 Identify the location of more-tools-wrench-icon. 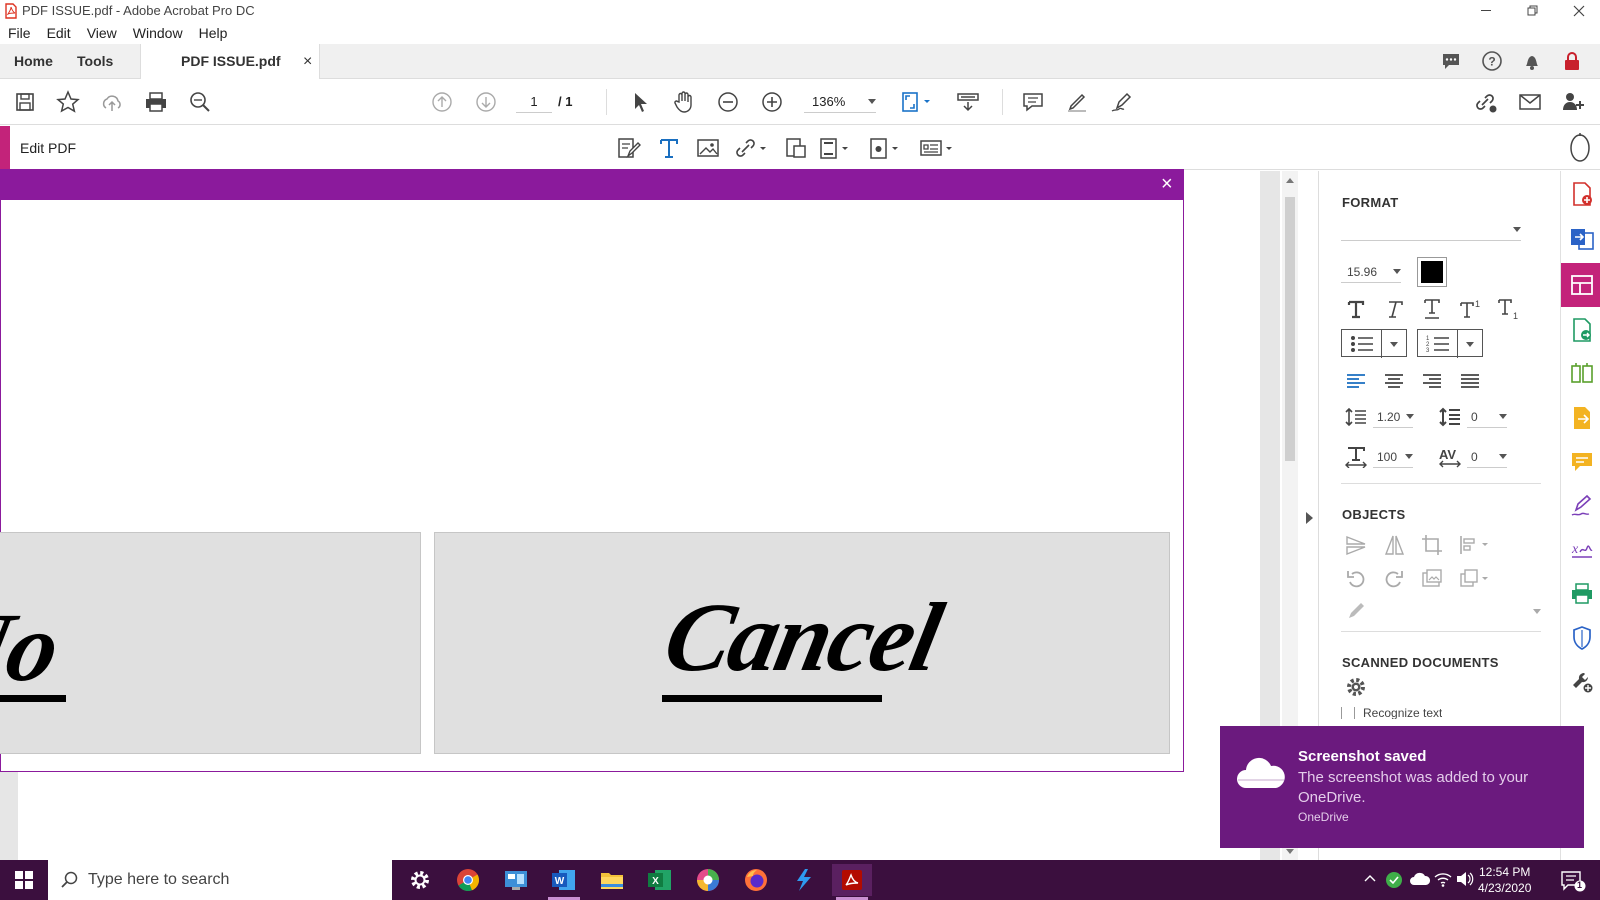
(1582, 682).